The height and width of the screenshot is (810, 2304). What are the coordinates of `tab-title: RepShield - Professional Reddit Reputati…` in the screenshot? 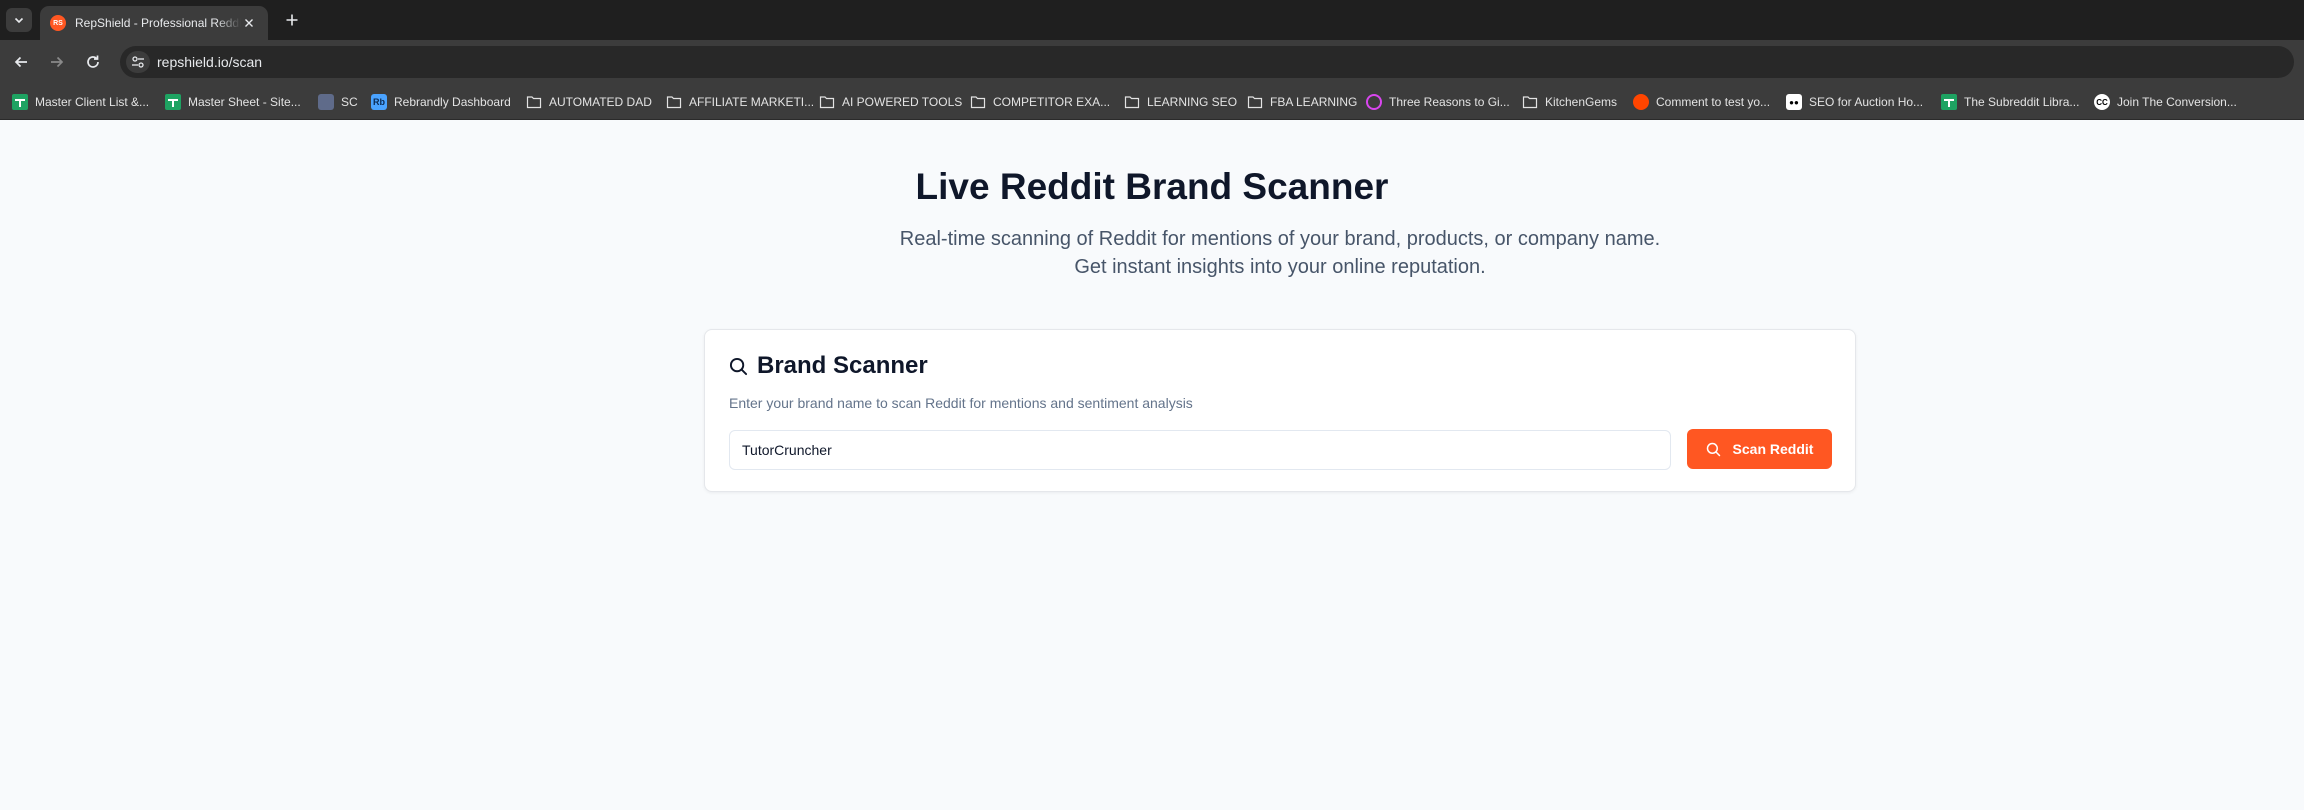 It's located at (158, 23).